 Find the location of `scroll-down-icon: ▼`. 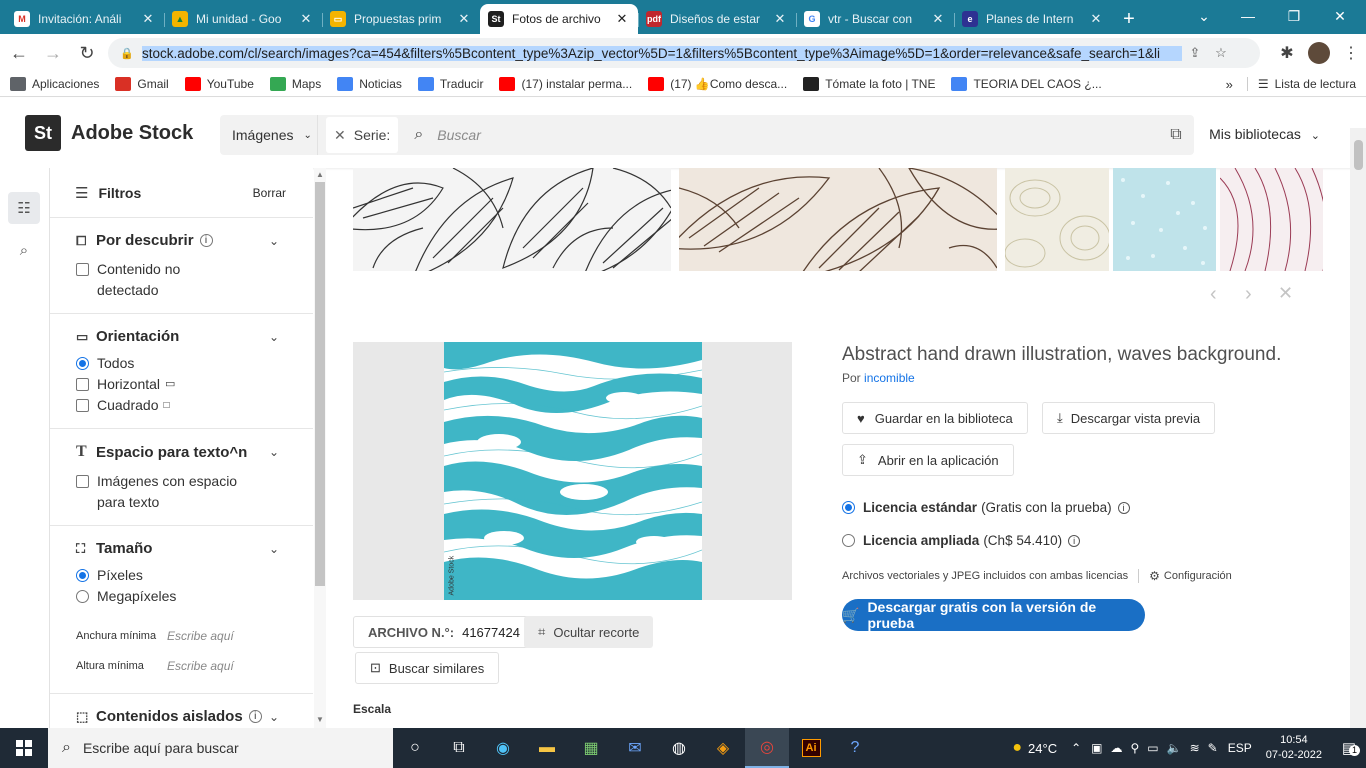

scroll-down-icon: ▼ is located at coordinates (320, 719).